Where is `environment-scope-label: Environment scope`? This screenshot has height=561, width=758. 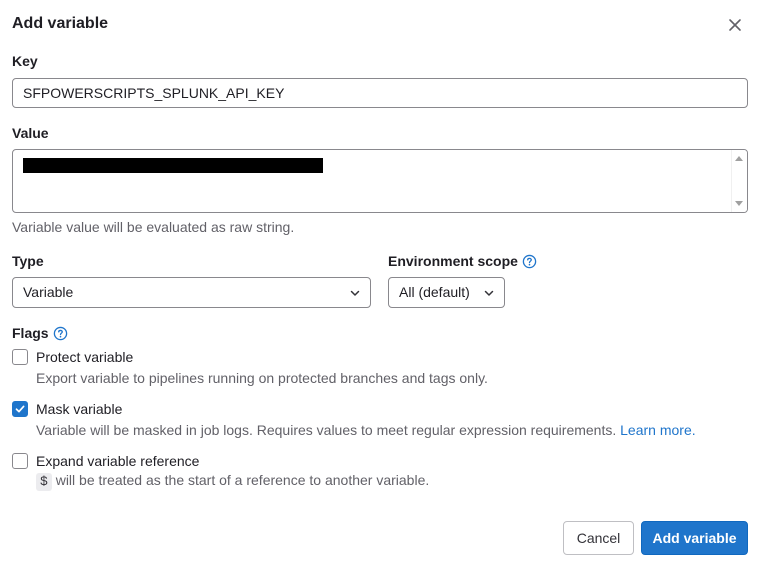 environment-scope-label: Environment scope is located at coordinates (462, 261).